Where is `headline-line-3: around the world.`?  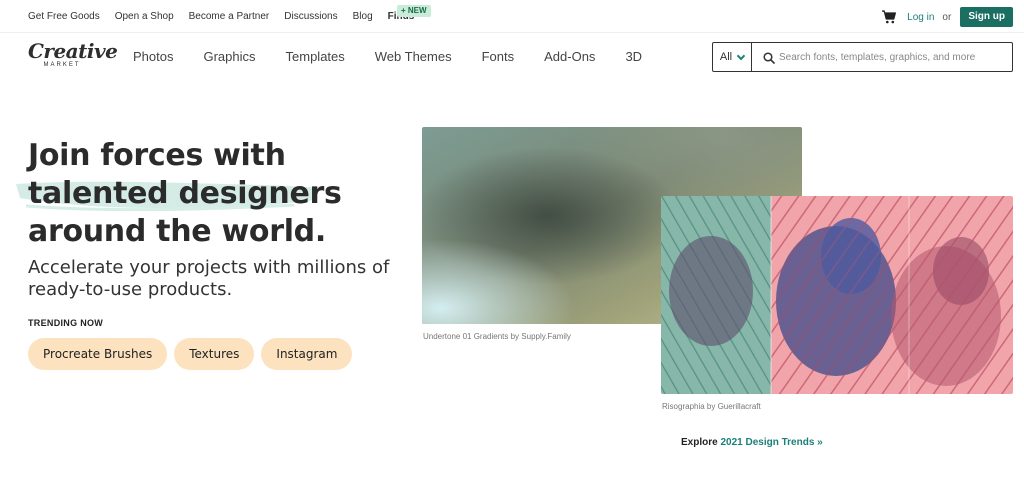 headline-line-3: around the world. is located at coordinates (177, 231).